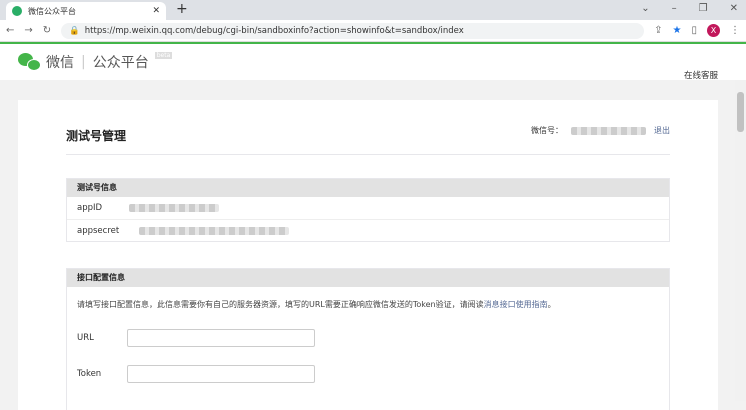 The width and height of the screenshot is (746, 410). What do you see at coordinates (86, 11) in the screenshot?
I see `browser-tab: 微信公众平台 ✕` at bounding box center [86, 11].